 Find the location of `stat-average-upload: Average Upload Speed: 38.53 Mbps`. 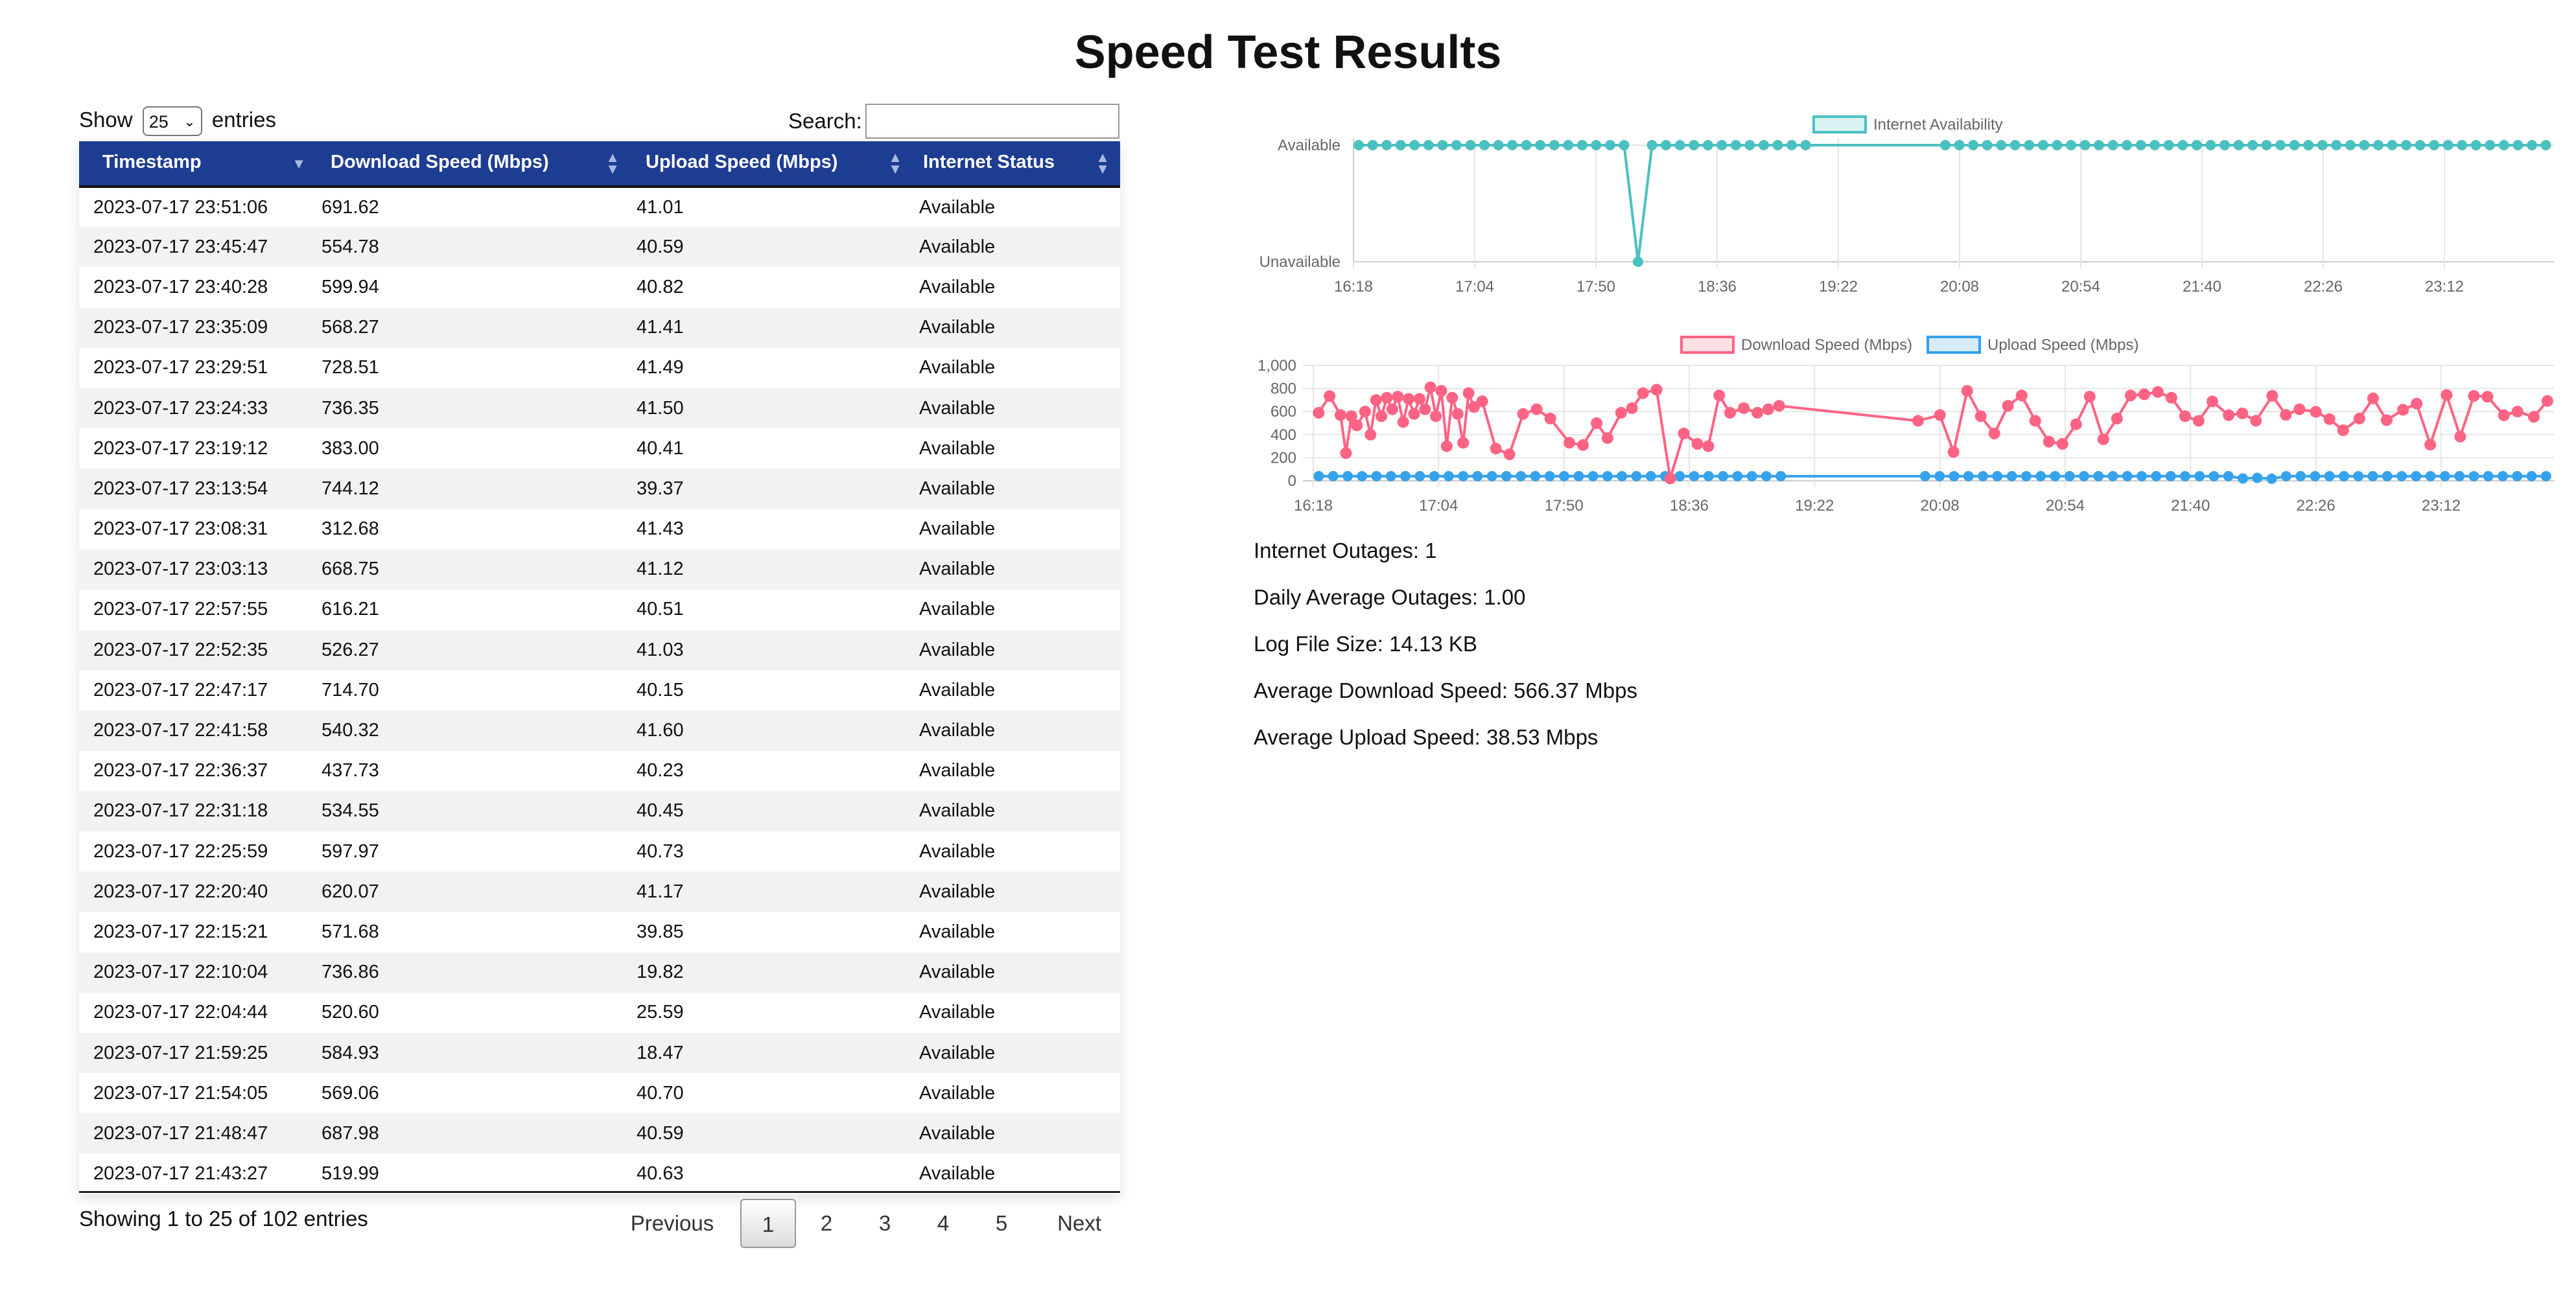

stat-average-upload: Average Upload Speed: 38.53 Mbps is located at coordinates (1426, 737).